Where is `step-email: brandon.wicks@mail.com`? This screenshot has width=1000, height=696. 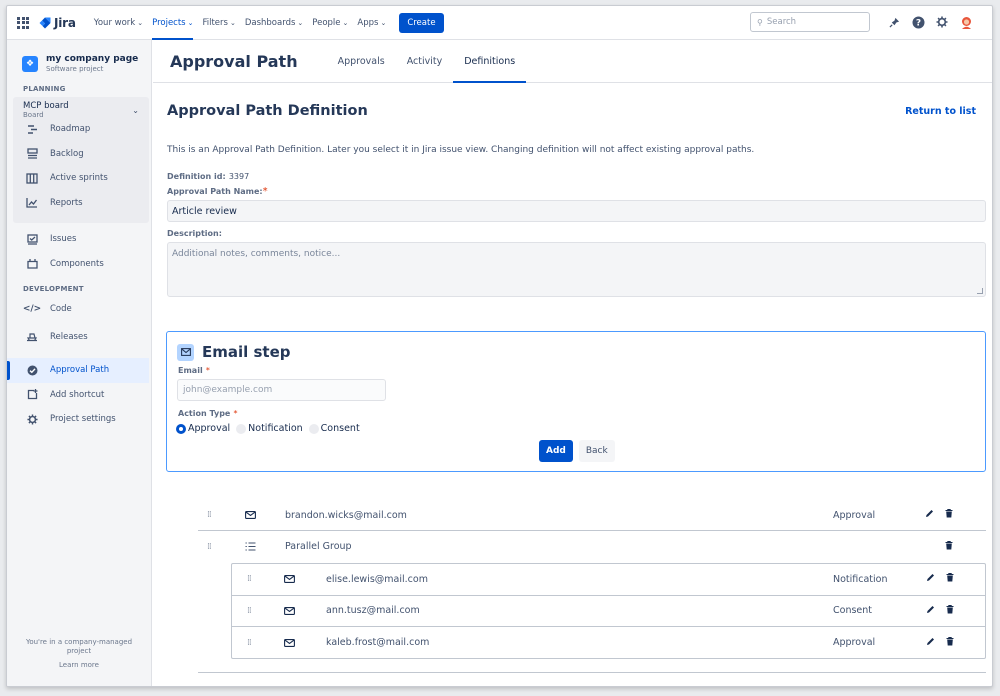 step-email: brandon.wicks@mail.com is located at coordinates (346, 515).